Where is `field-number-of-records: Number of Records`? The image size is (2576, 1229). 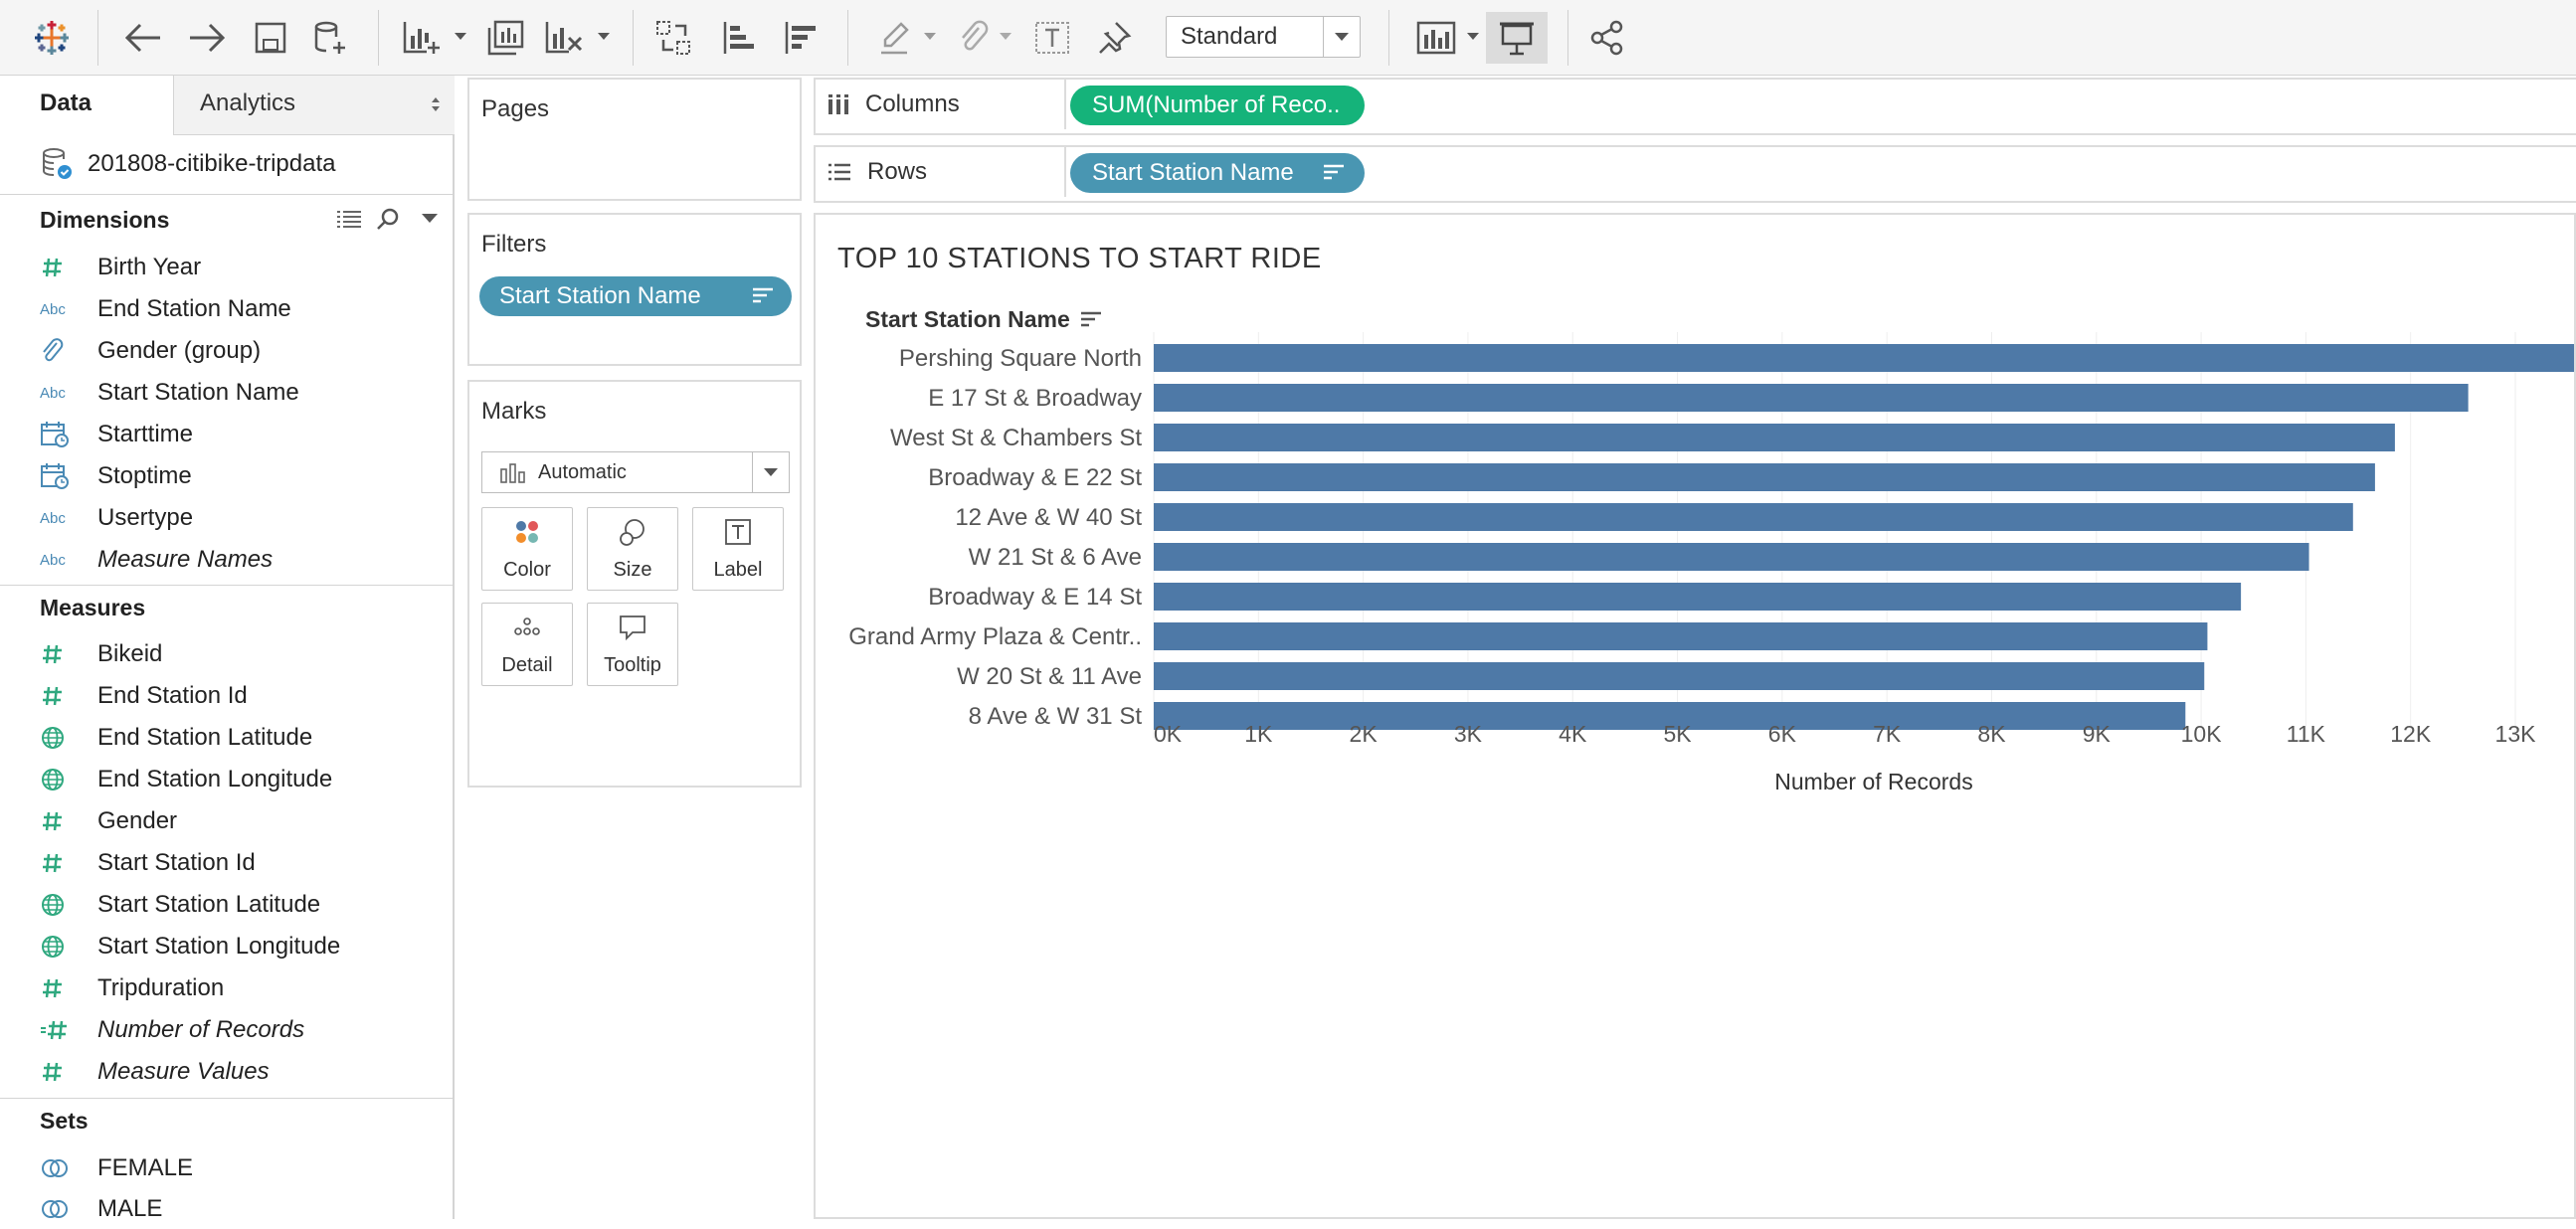 field-number-of-records: Number of Records is located at coordinates (244, 1030).